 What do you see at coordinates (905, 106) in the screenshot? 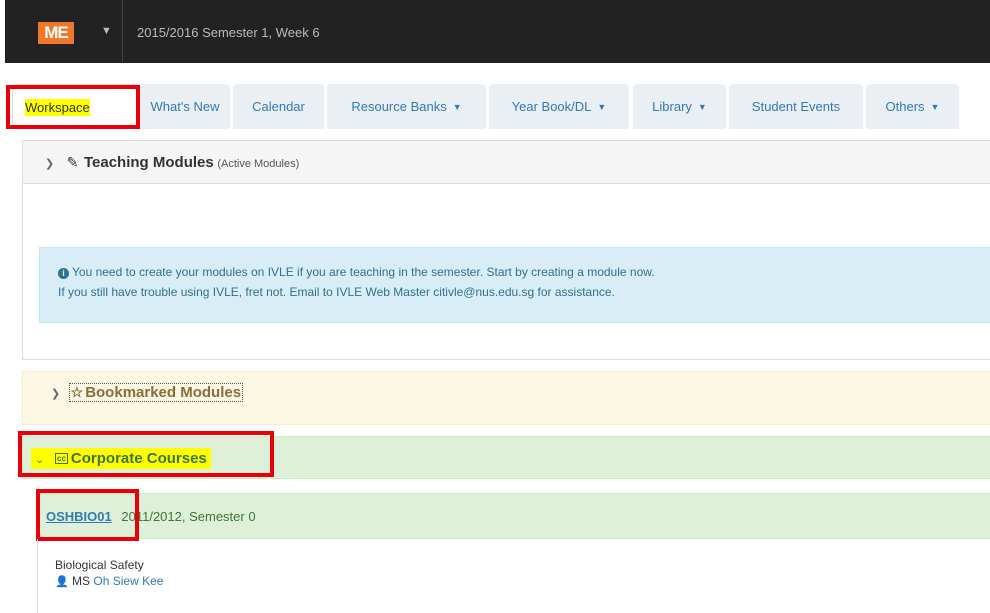
I see `tab-label: Others` at bounding box center [905, 106].